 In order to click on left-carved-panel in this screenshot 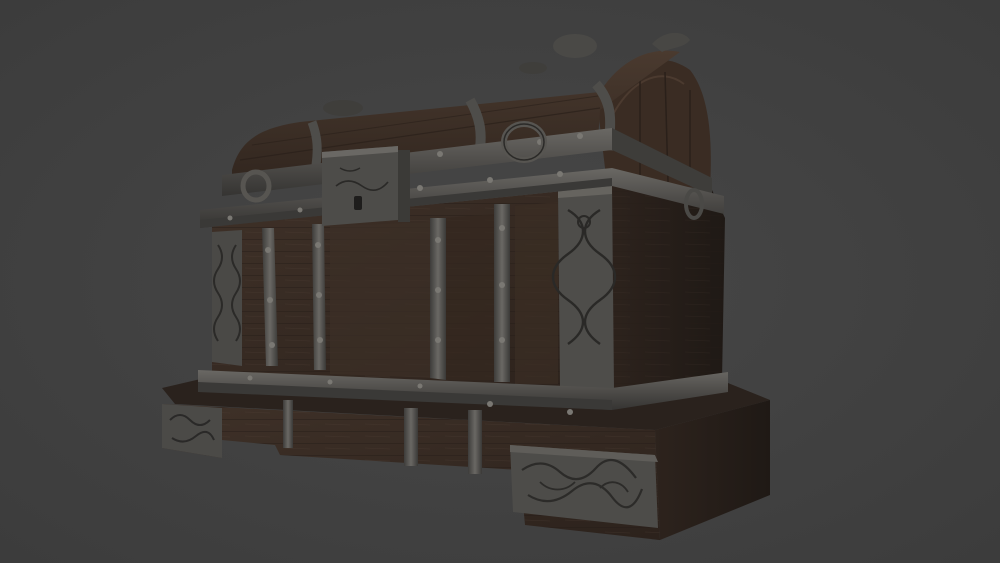, I will do `click(192, 431)`.